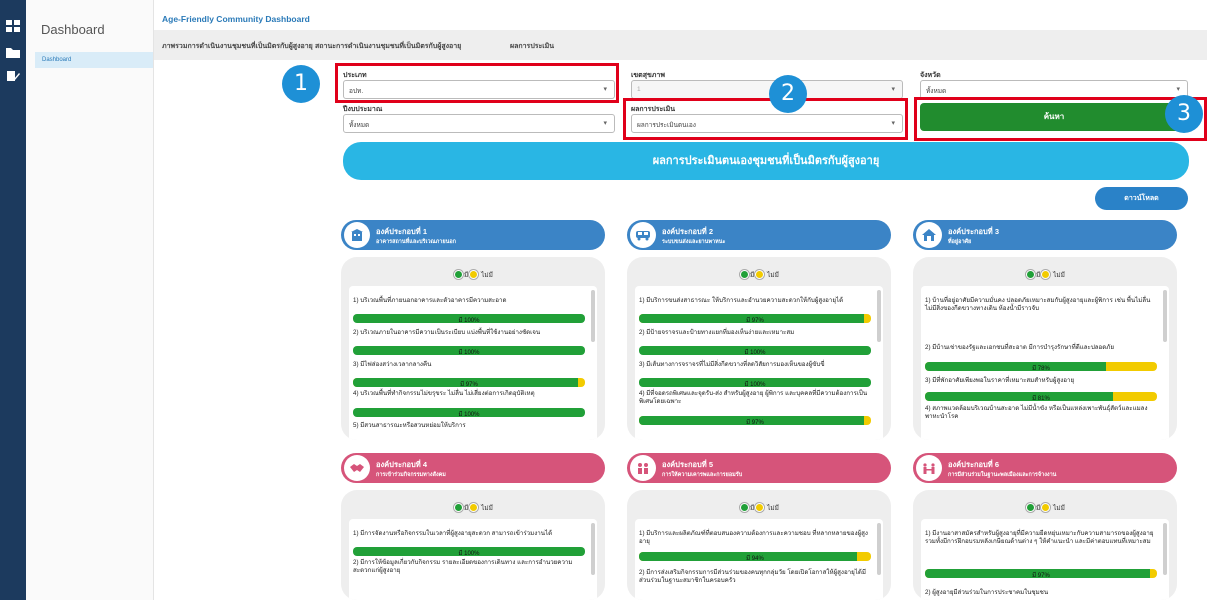 The width and height of the screenshot is (1207, 600). What do you see at coordinates (13, 300) in the screenshot?
I see `icon-rail` at bounding box center [13, 300].